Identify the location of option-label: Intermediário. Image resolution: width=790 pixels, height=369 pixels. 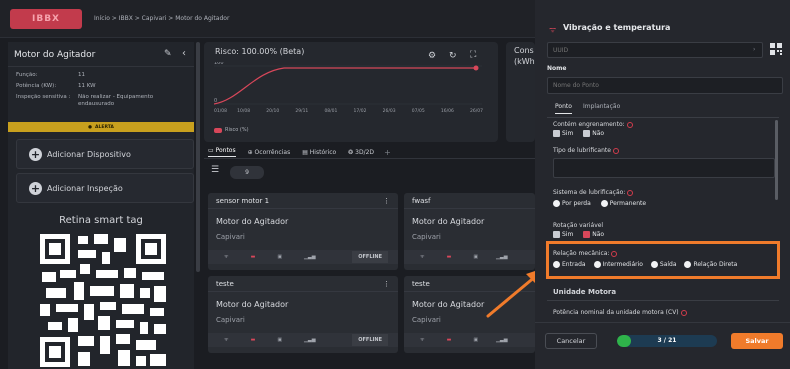
(622, 264).